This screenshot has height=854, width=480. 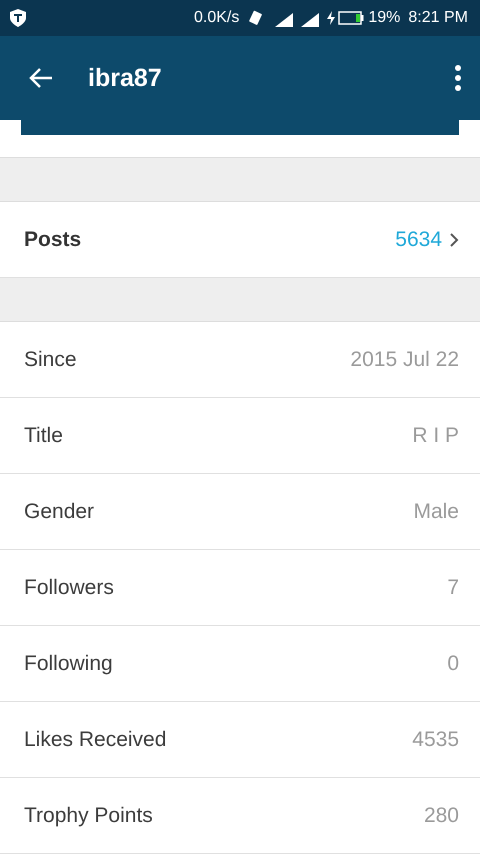 What do you see at coordinates (453, 588) in the screenshot?
I see `detail-value: 7` at bounding box center [453, 588].